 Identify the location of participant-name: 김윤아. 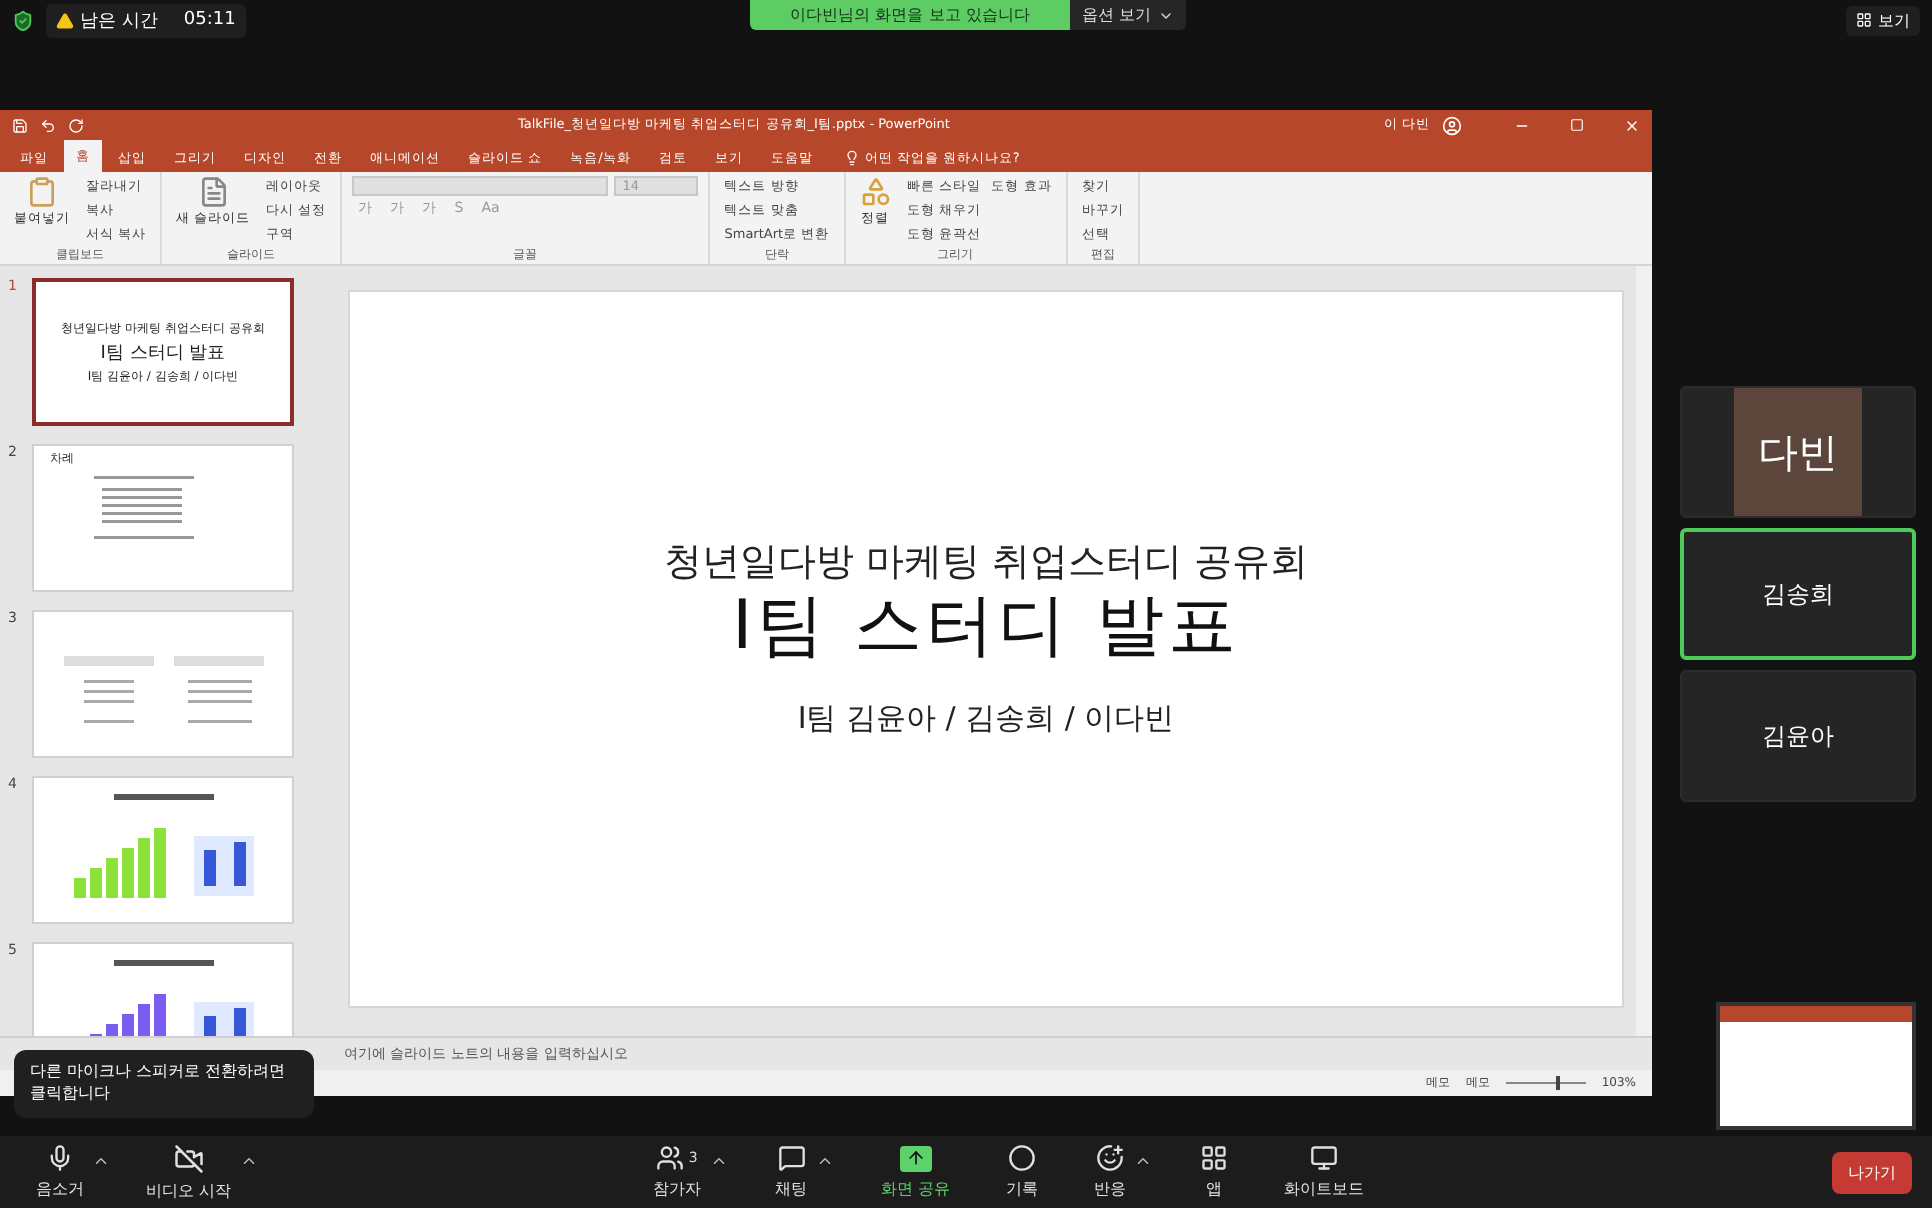
(1798, 736).